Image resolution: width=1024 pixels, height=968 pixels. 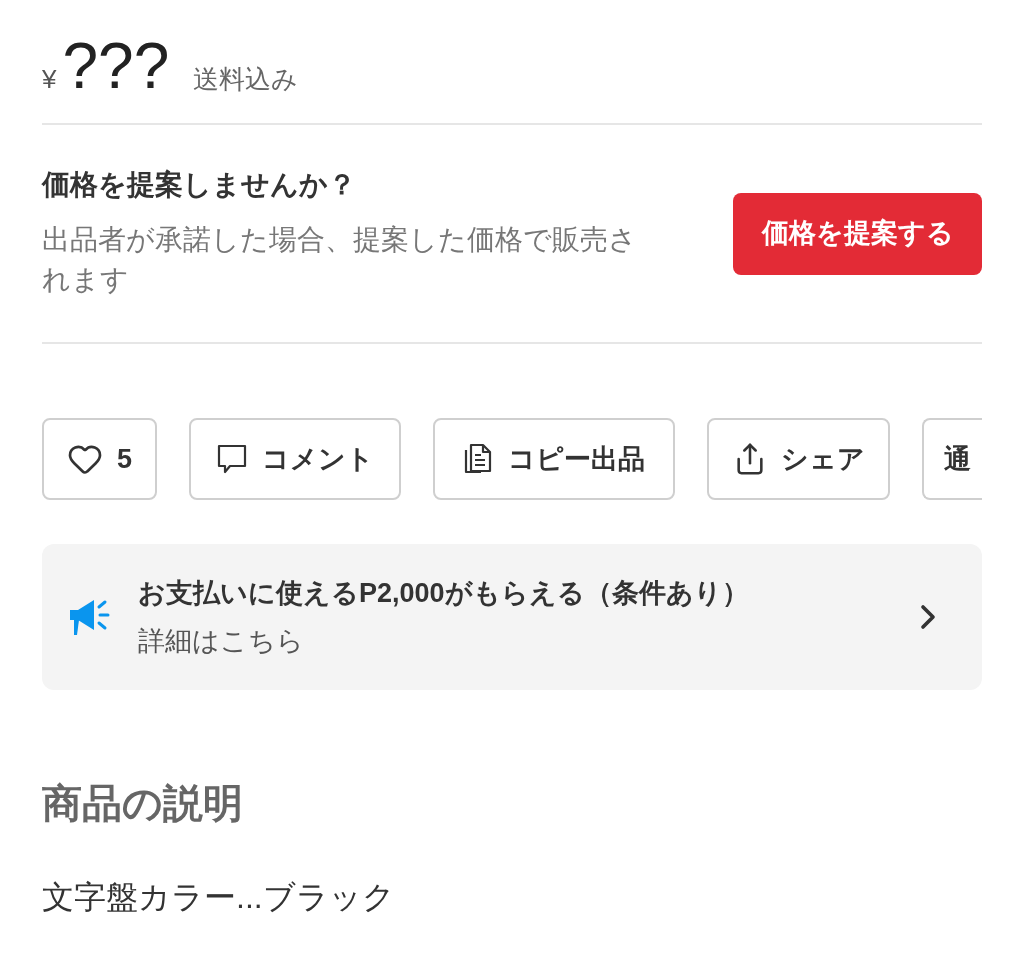 What do you see at coordinates (49, 79) in the screenshot?
I see `currency-symbol: ¥` at bounding box center [49, 79].